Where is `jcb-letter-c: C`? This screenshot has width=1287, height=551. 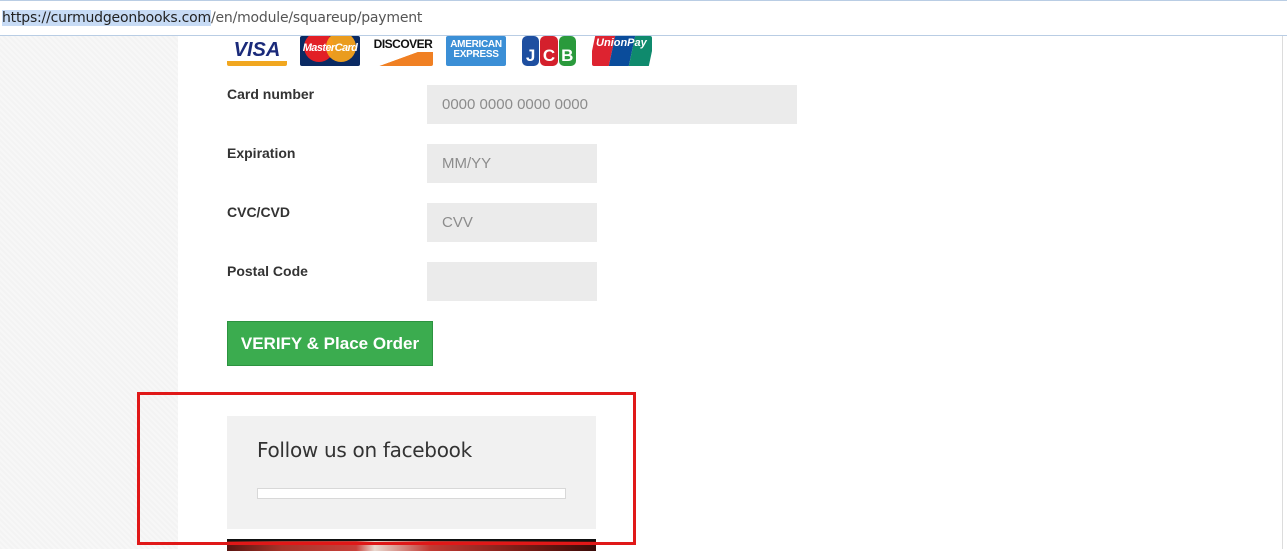
jcb-letter-c: C is located at coordinates (549, 51).